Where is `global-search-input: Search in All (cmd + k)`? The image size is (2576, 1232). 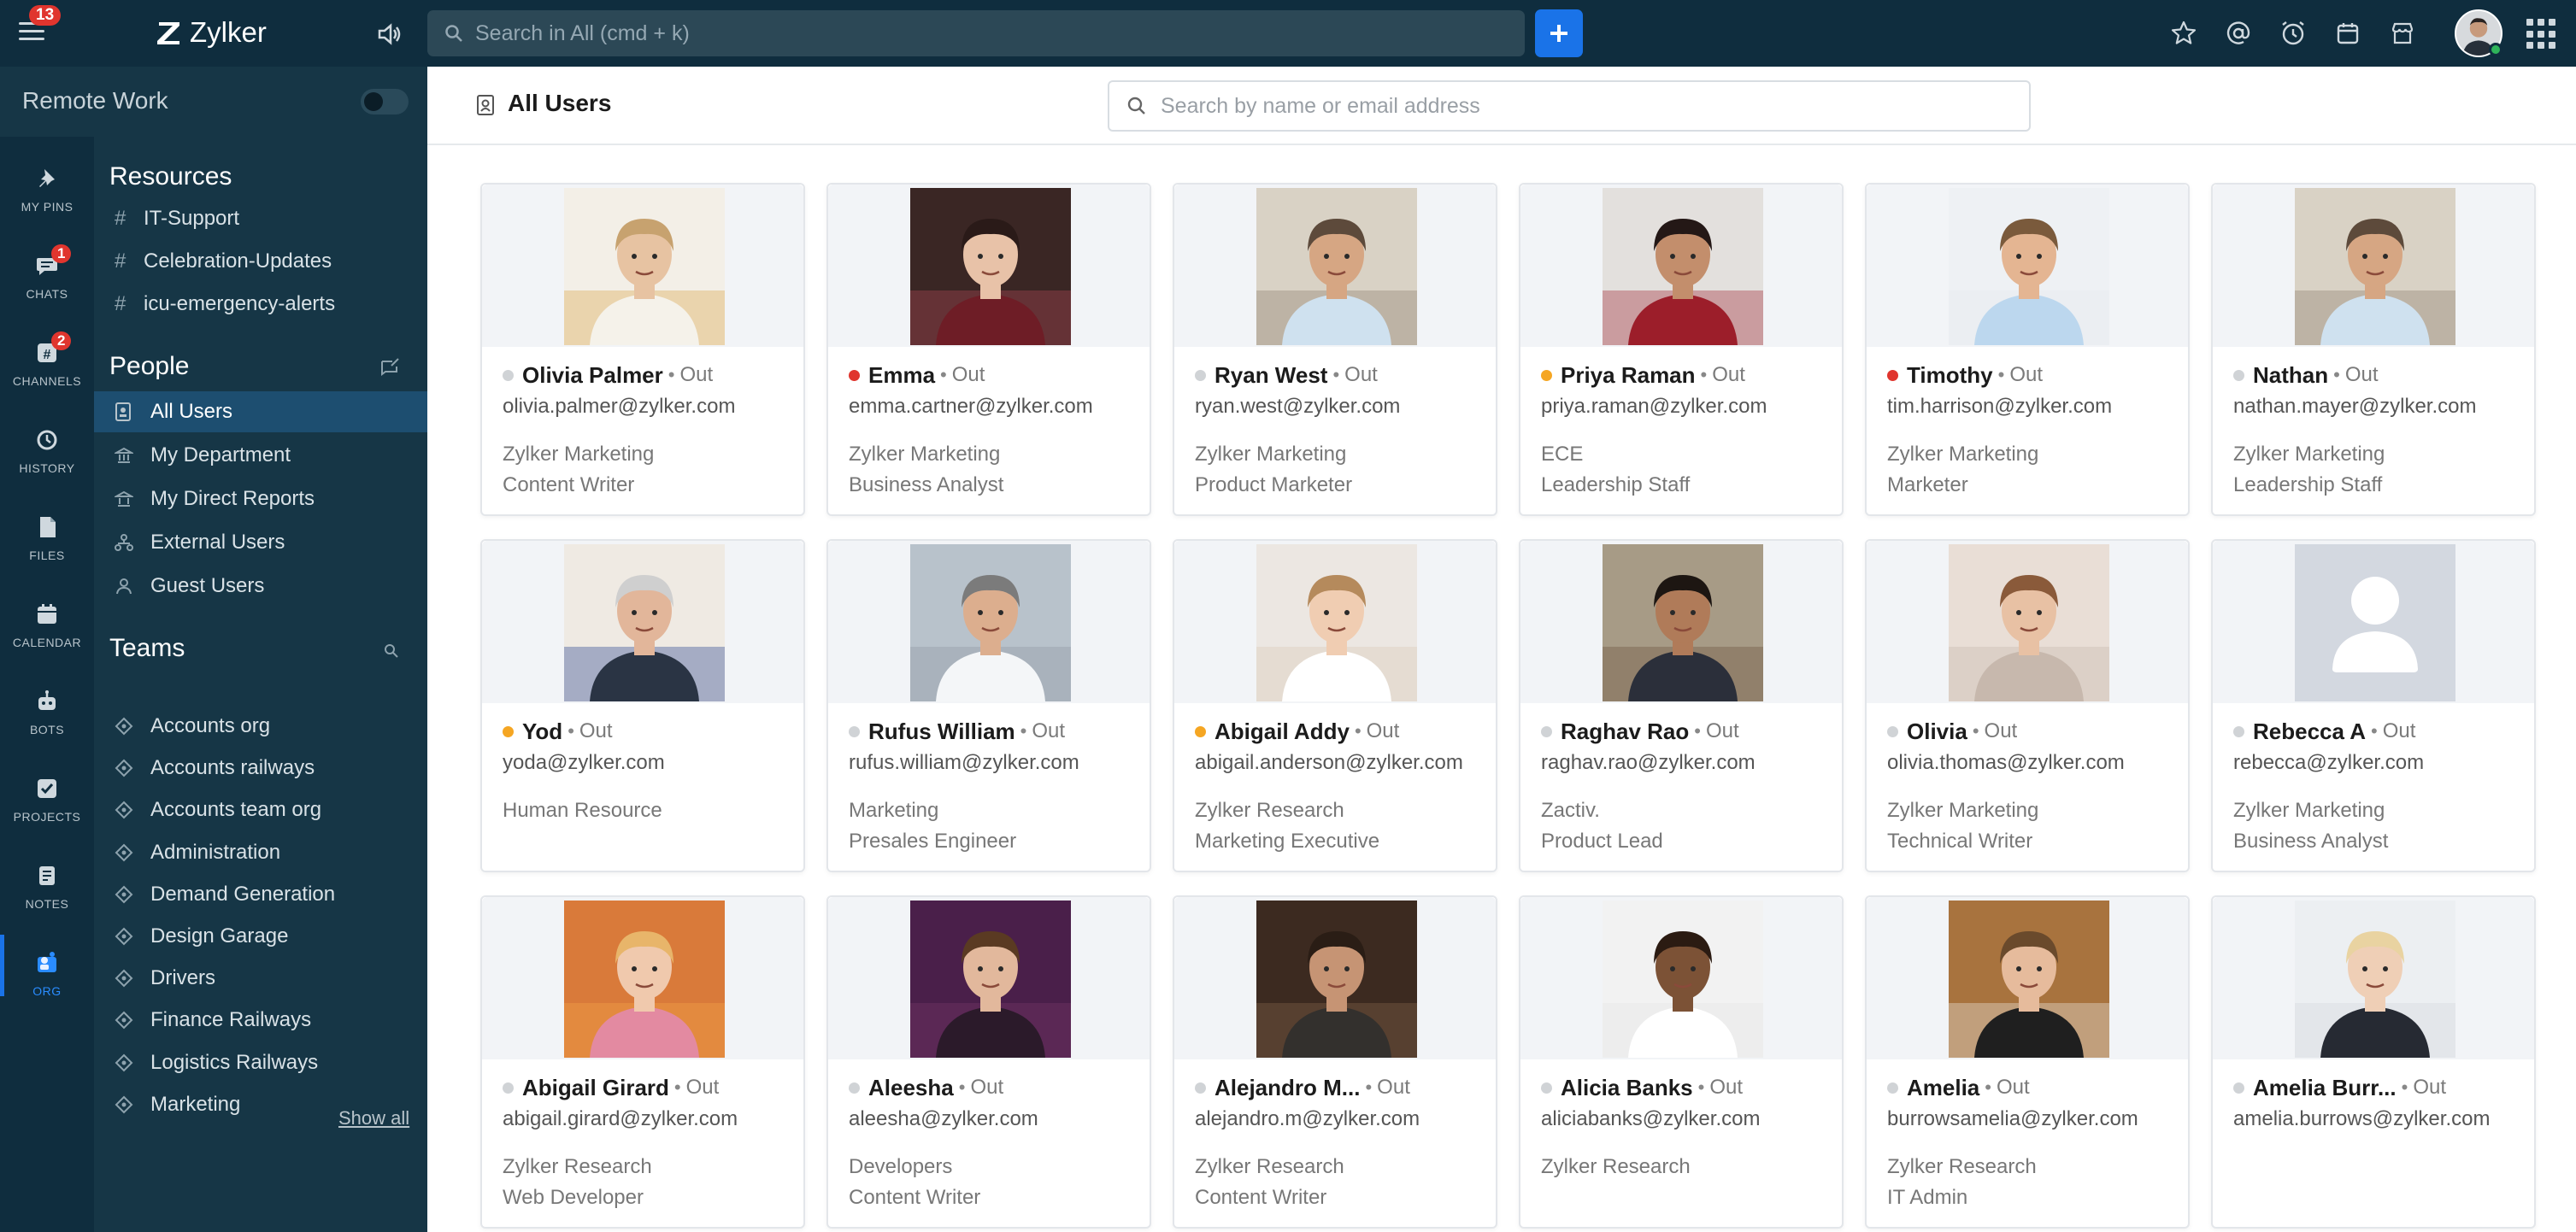 global-search-input: Search in All (cmd + k) is located at coordinates (976, 33).